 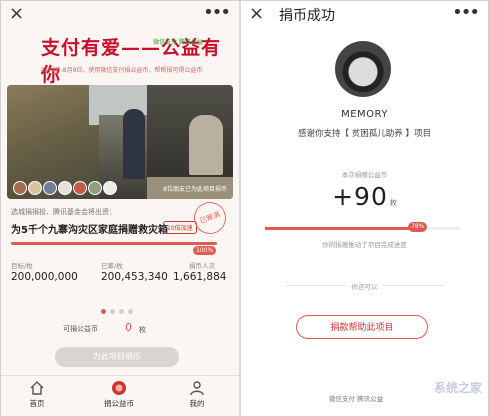 What do you see at coordinates (128, 327) in the screenshot?
I see `available-coins-value: 0` at bounding box center [128, 327].